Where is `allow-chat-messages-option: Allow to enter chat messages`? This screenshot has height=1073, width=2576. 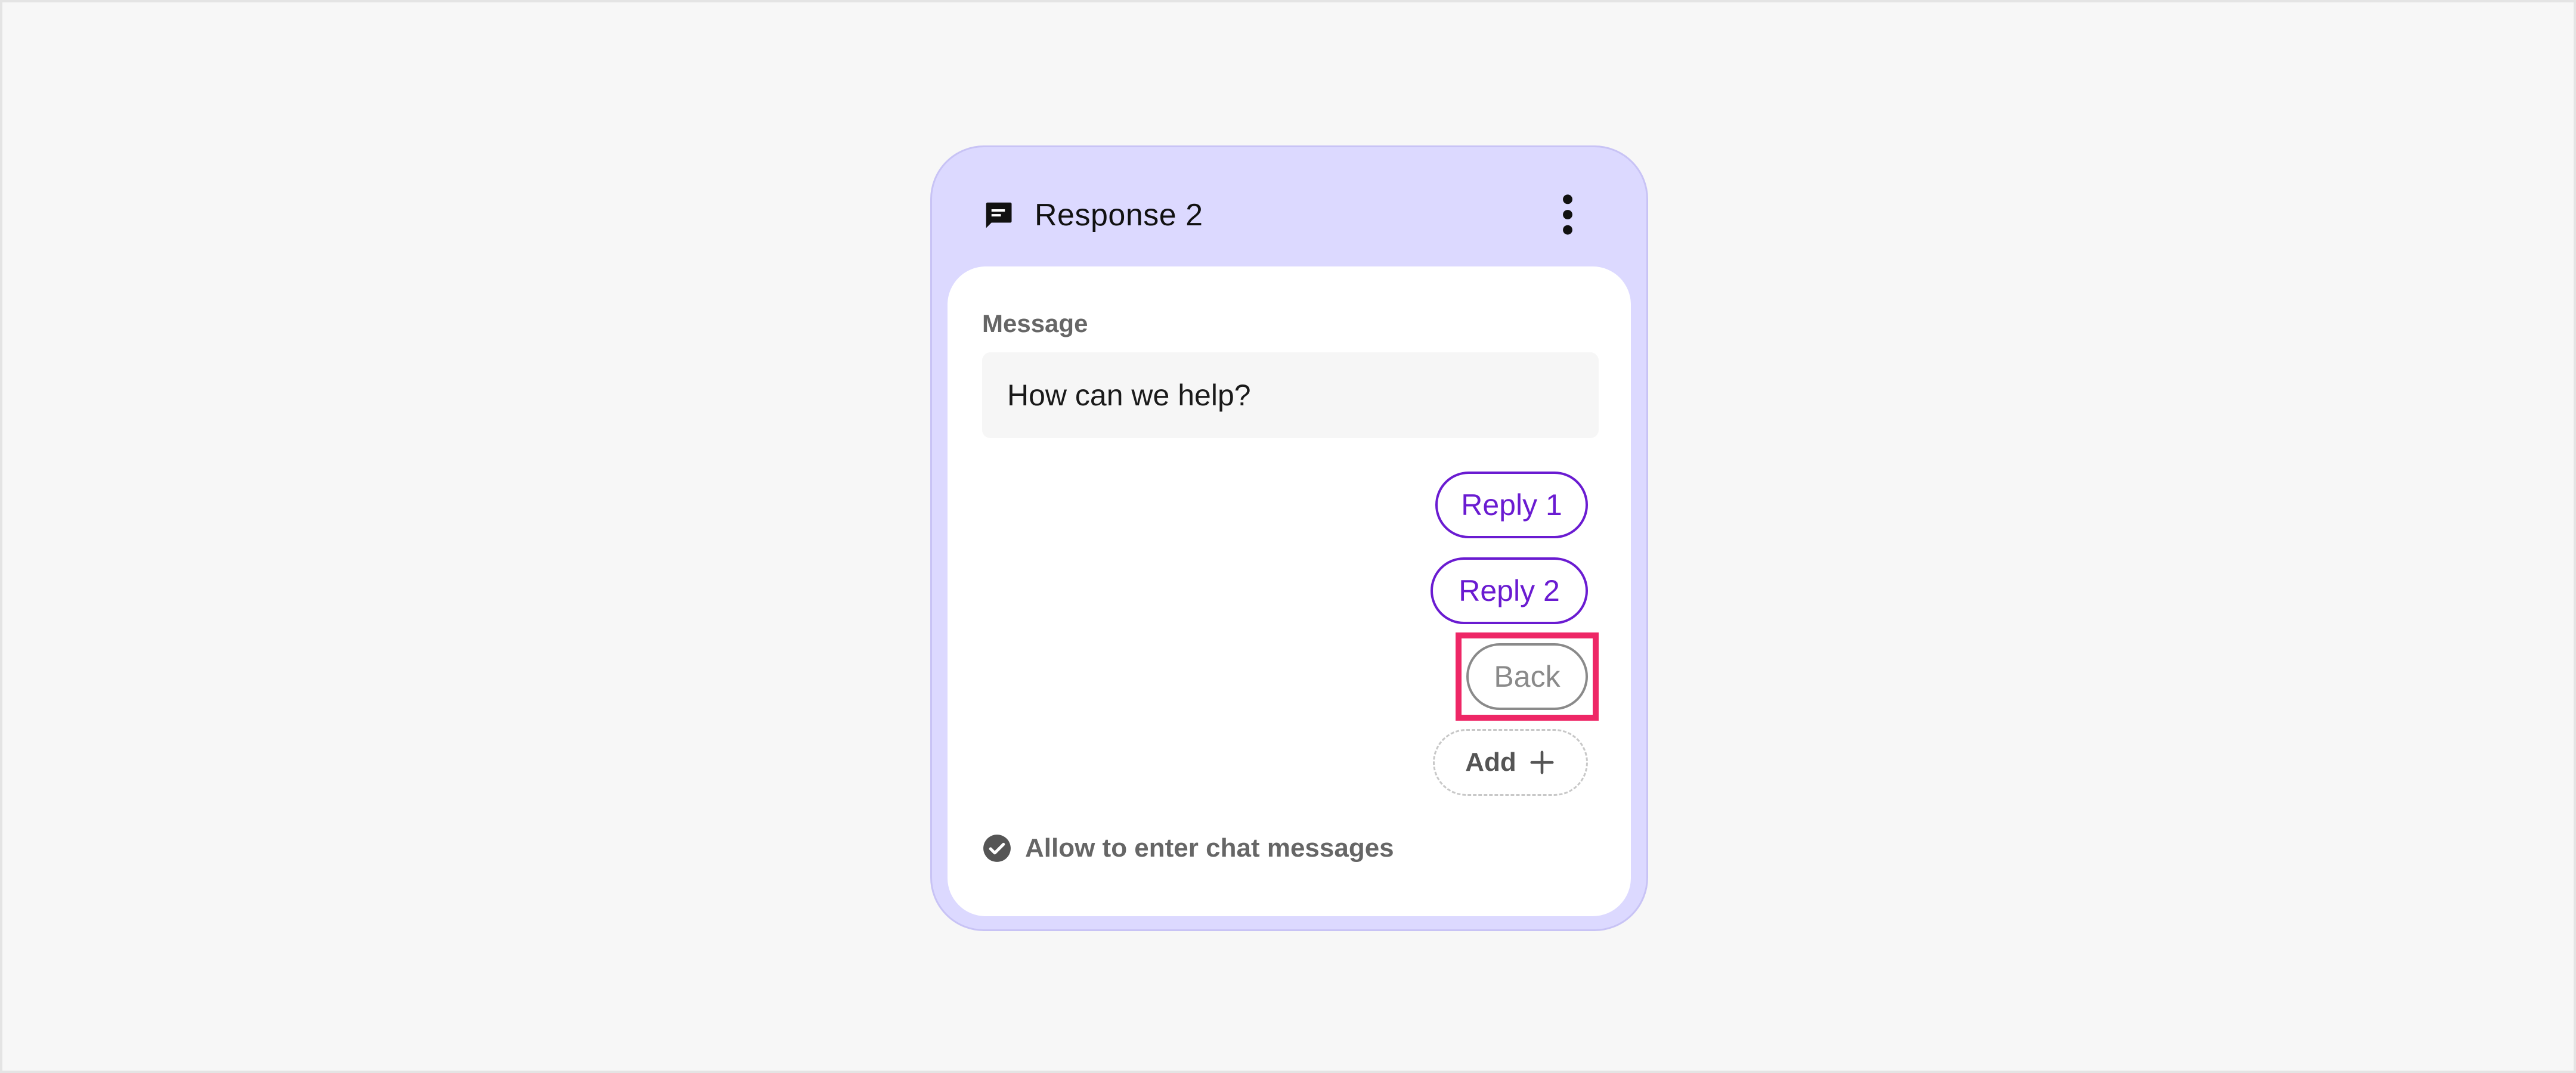 allow-chat-messages-option: Allow to enter chat messages is located at coordinates (1188, 848).